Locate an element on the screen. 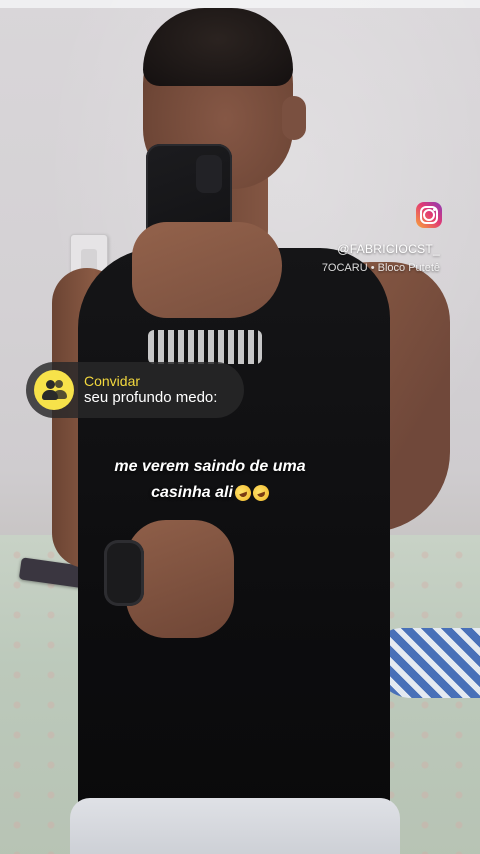 The image size is (480, 854). username-handle: @FABRICIOCST_ is located at coordinates (388, 249).